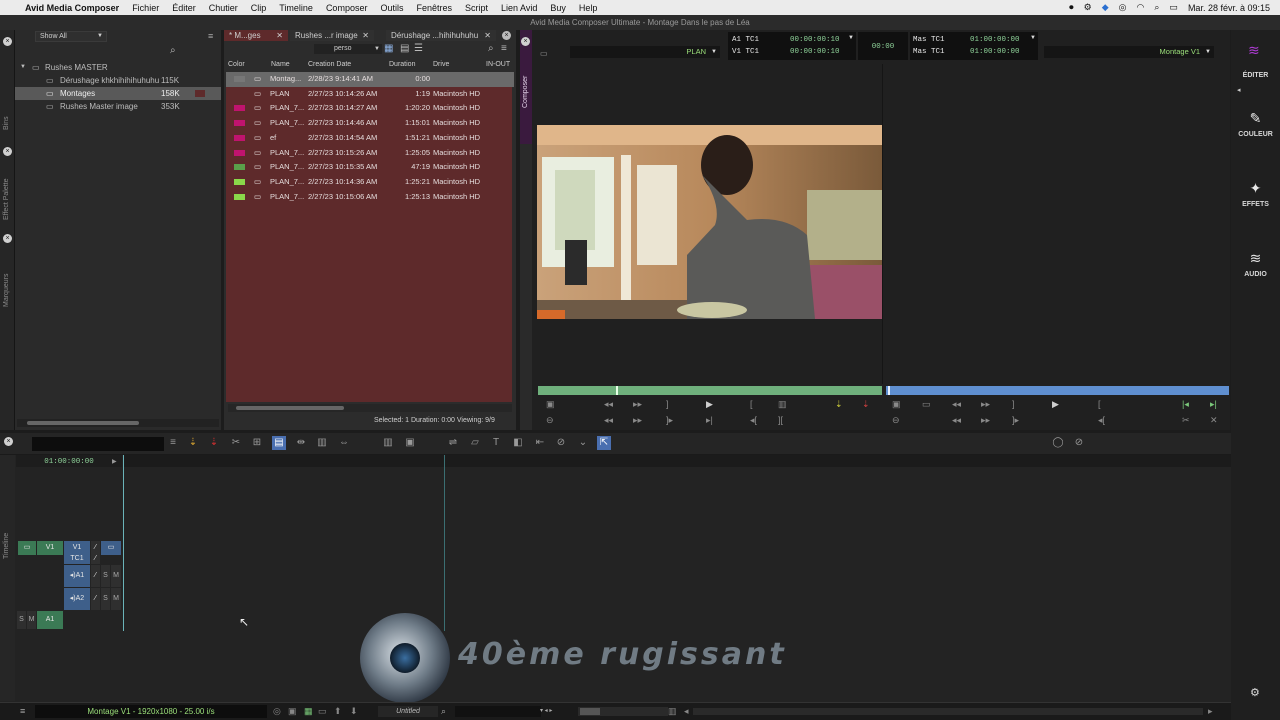 The height and width of the screenshot is (720, 1280). What do you see at coordinates (686, 711) in the screenshot?
I see `timeline-scroll-left-icon: ◂` at bounding box center [686, 711].